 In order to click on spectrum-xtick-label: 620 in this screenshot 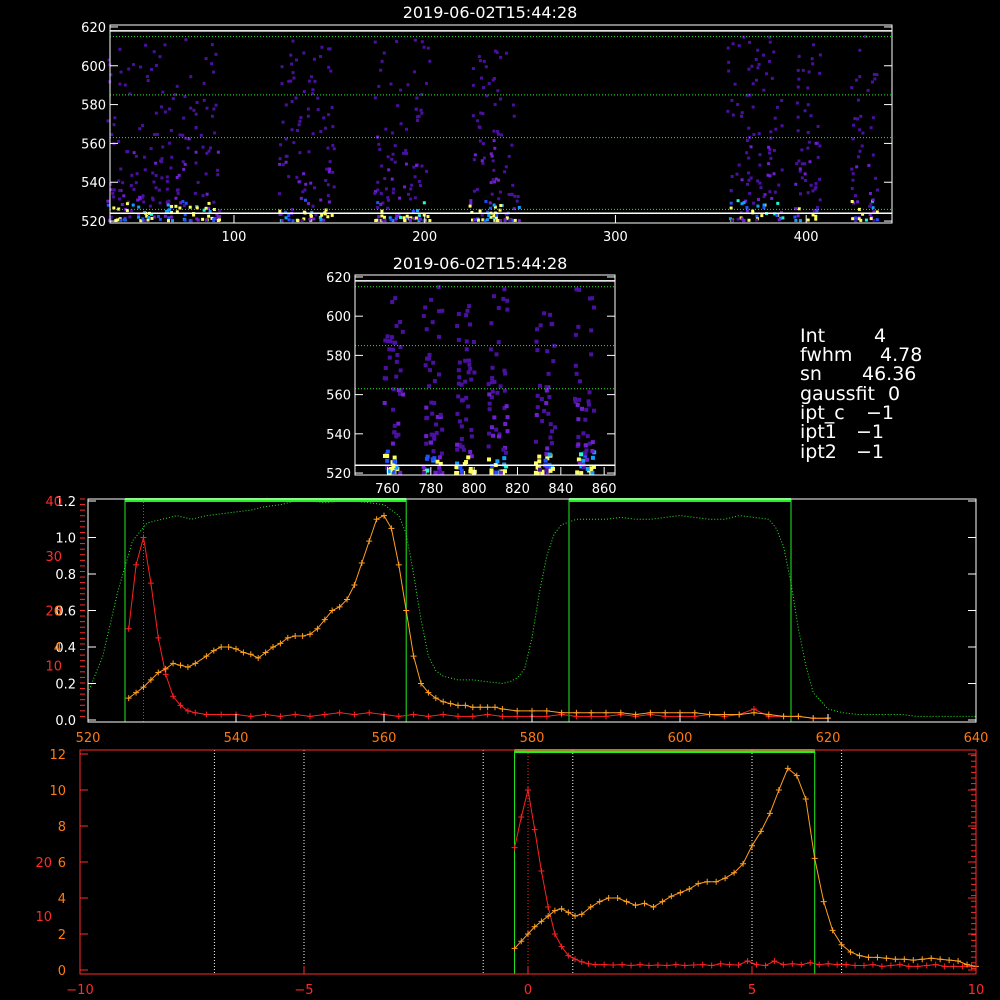, I will do `click(828, 738)`.